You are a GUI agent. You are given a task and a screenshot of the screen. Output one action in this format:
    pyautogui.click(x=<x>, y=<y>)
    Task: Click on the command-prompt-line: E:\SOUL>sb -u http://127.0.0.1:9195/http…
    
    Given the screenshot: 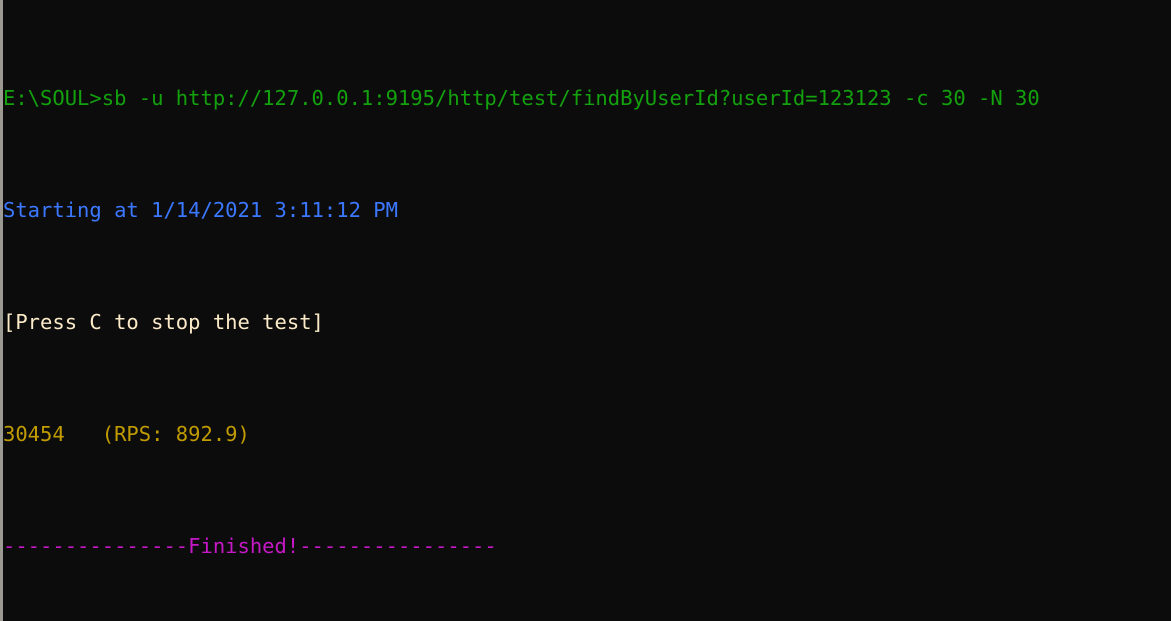 What is the action you would take?
    pyautogui.click(x=521, y=98)
    